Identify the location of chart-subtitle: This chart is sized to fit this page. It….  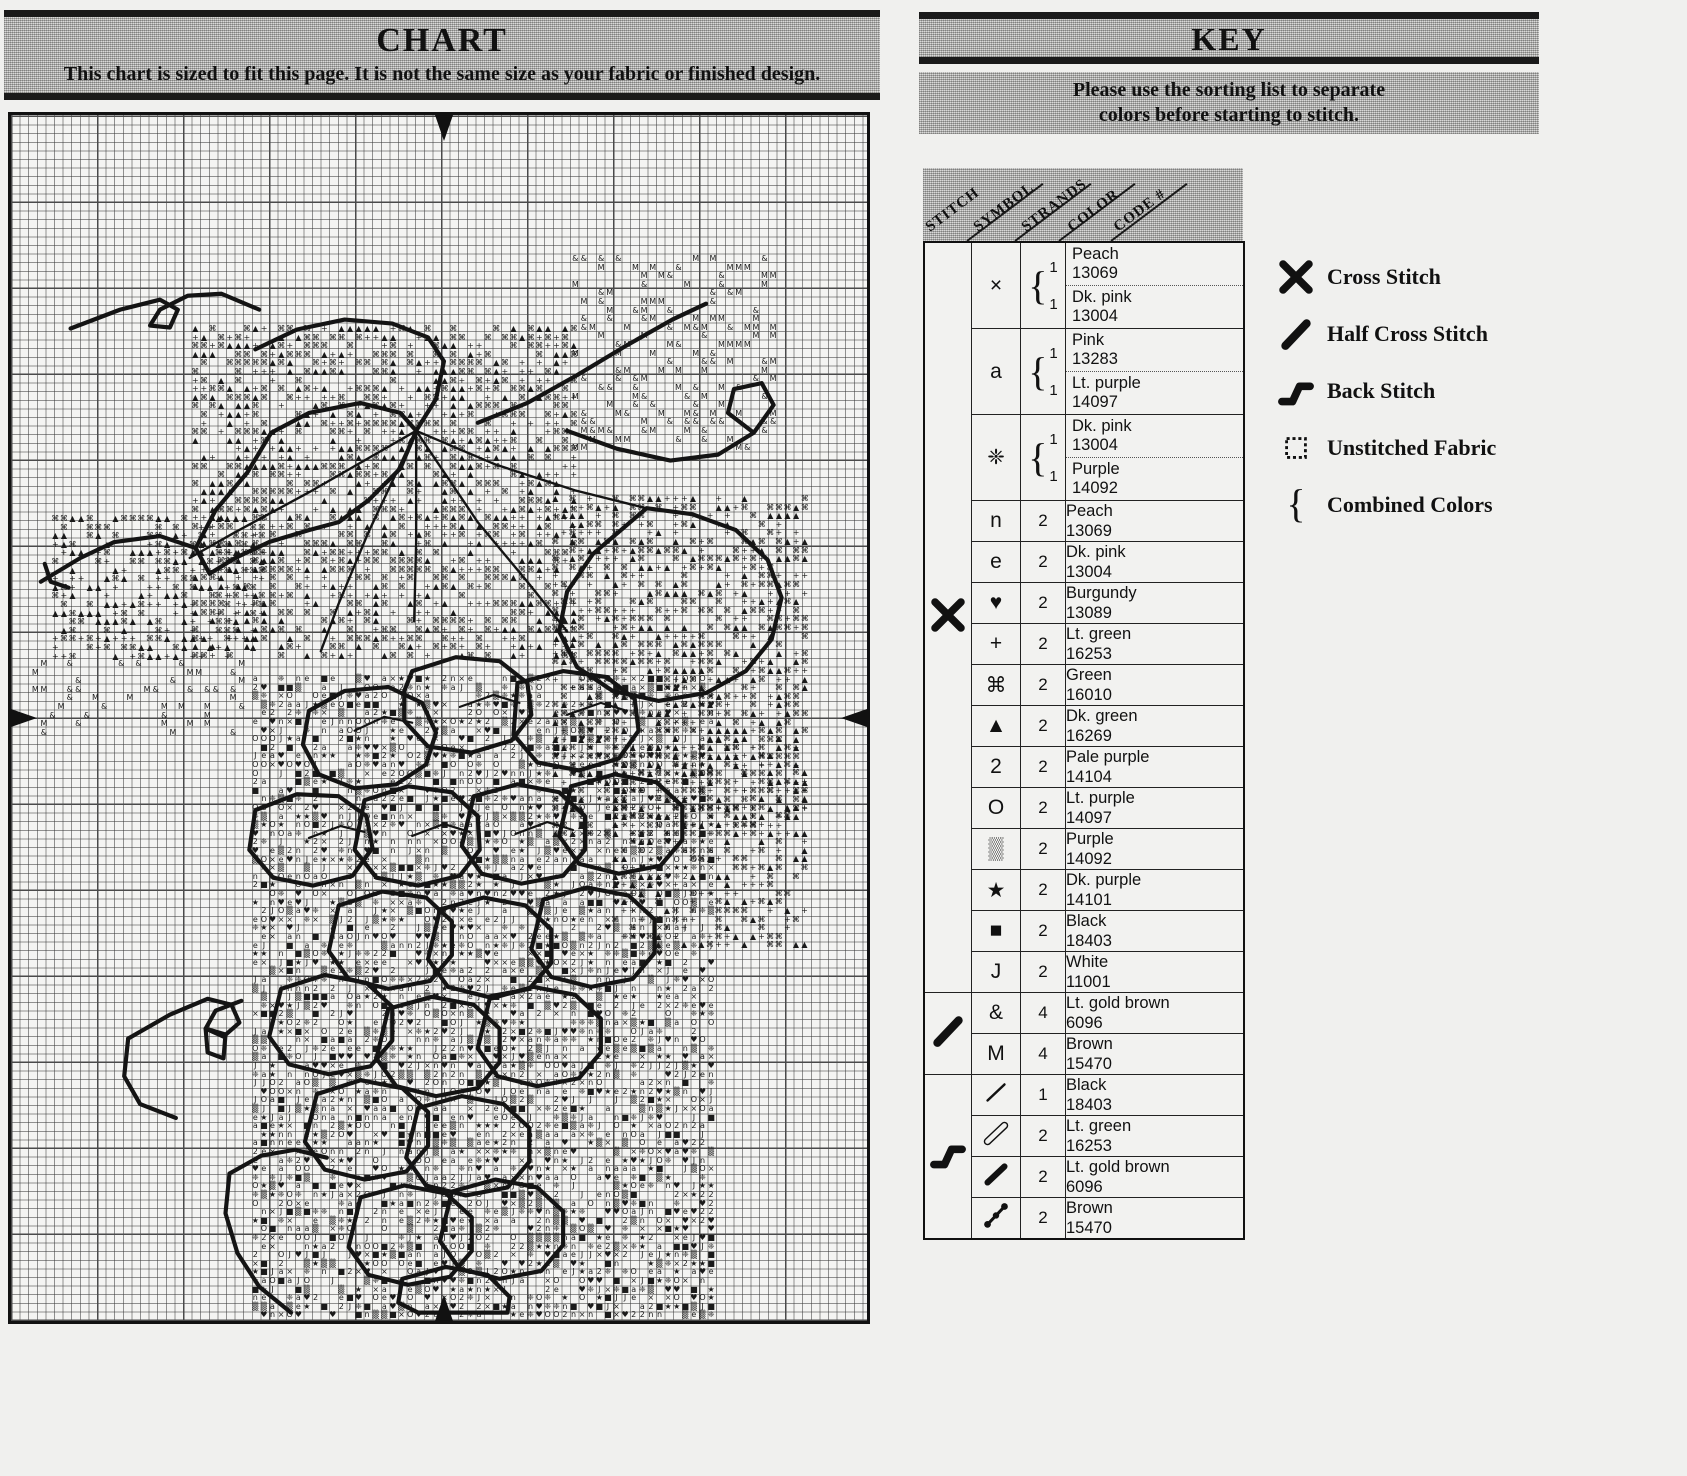
(442, 74).